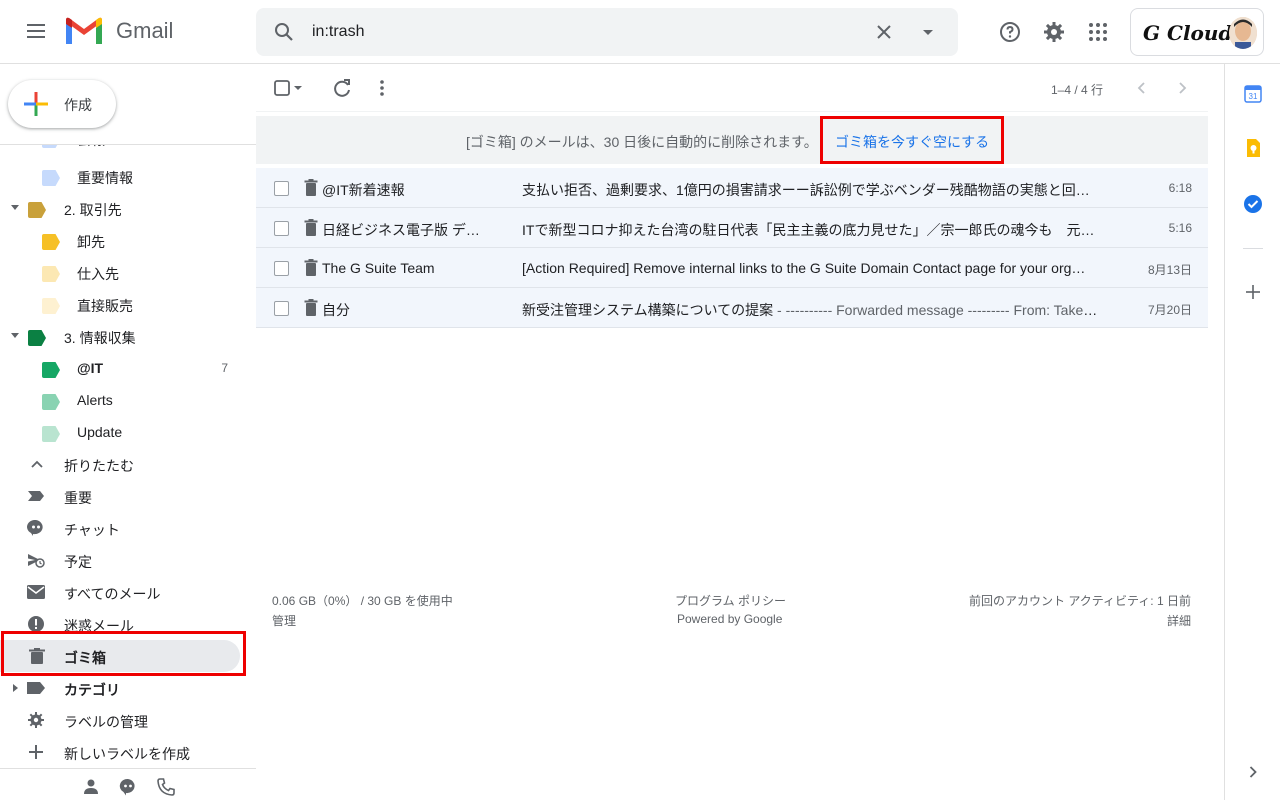 Image resolution: width=1280 pixels, height=800 pixels. I want to click on contacts-person-icon, so click(91, 787).